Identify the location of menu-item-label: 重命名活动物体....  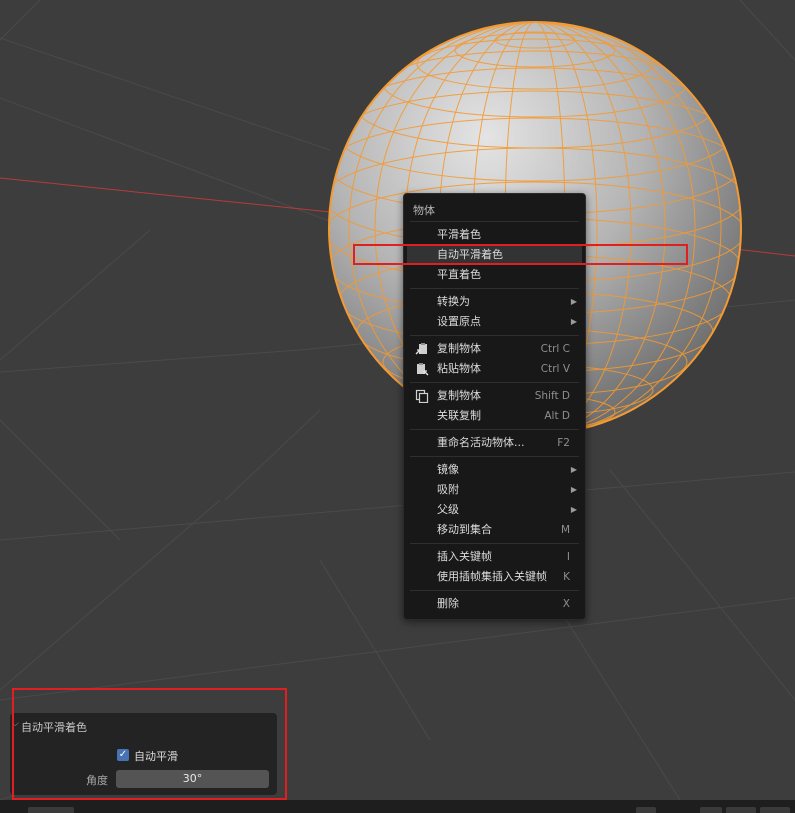
(481, 442).